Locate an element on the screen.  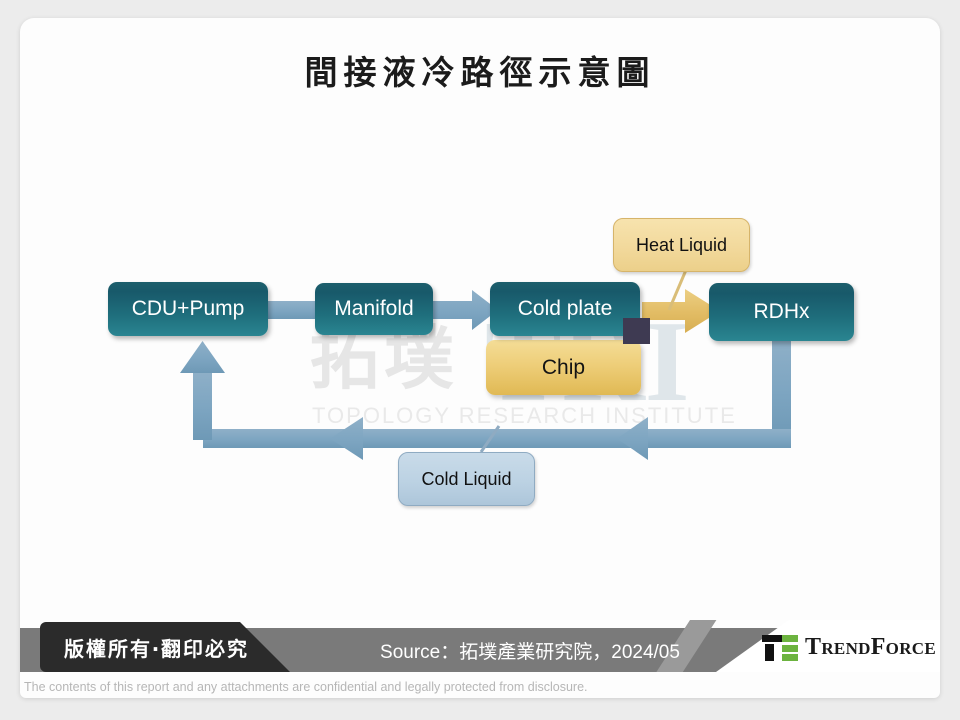
arrowhead-into-cdu is located at coordinates (202, 357).